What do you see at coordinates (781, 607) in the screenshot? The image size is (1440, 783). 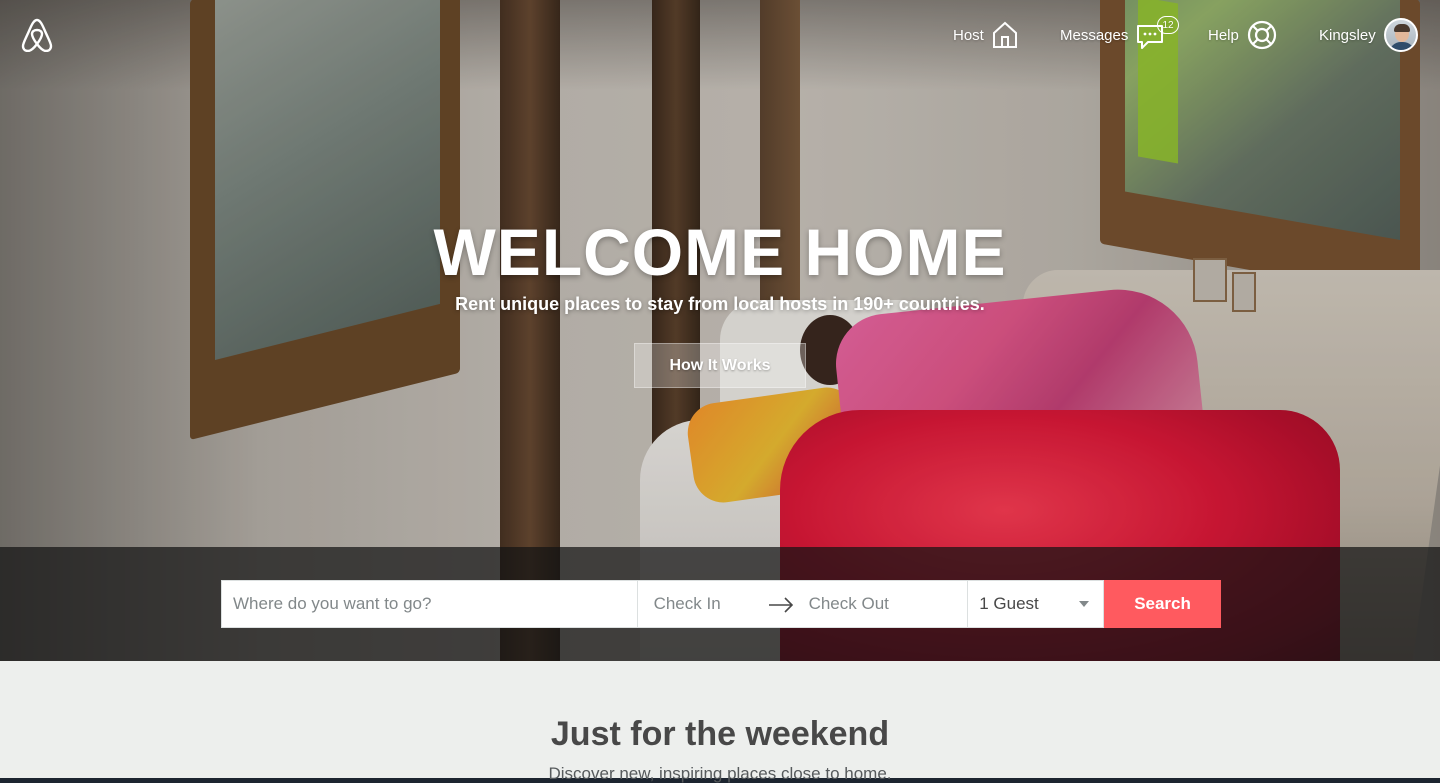 I see `arrow-right-icon` at bounding box center [781, 607].